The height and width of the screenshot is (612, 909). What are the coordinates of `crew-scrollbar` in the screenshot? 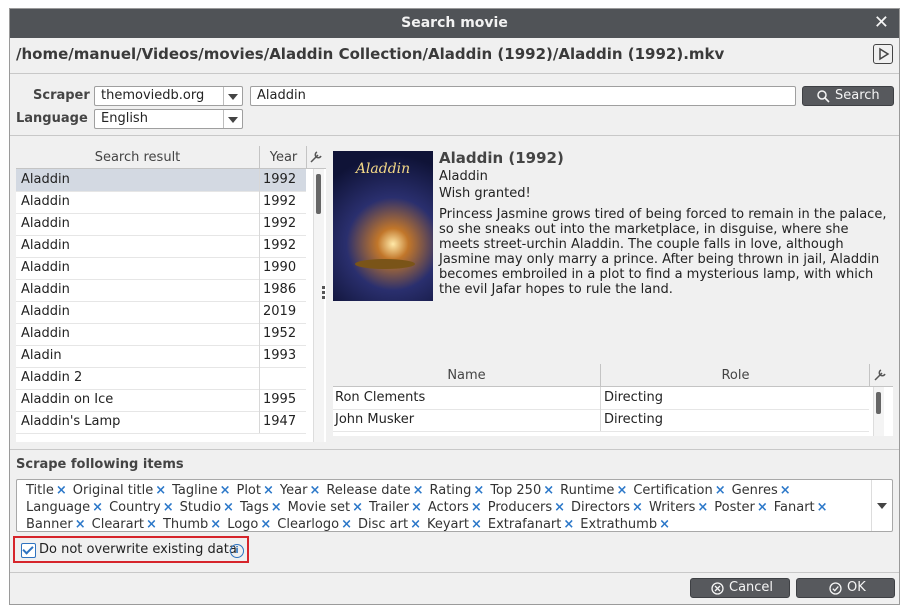 It's located at (878, 411).